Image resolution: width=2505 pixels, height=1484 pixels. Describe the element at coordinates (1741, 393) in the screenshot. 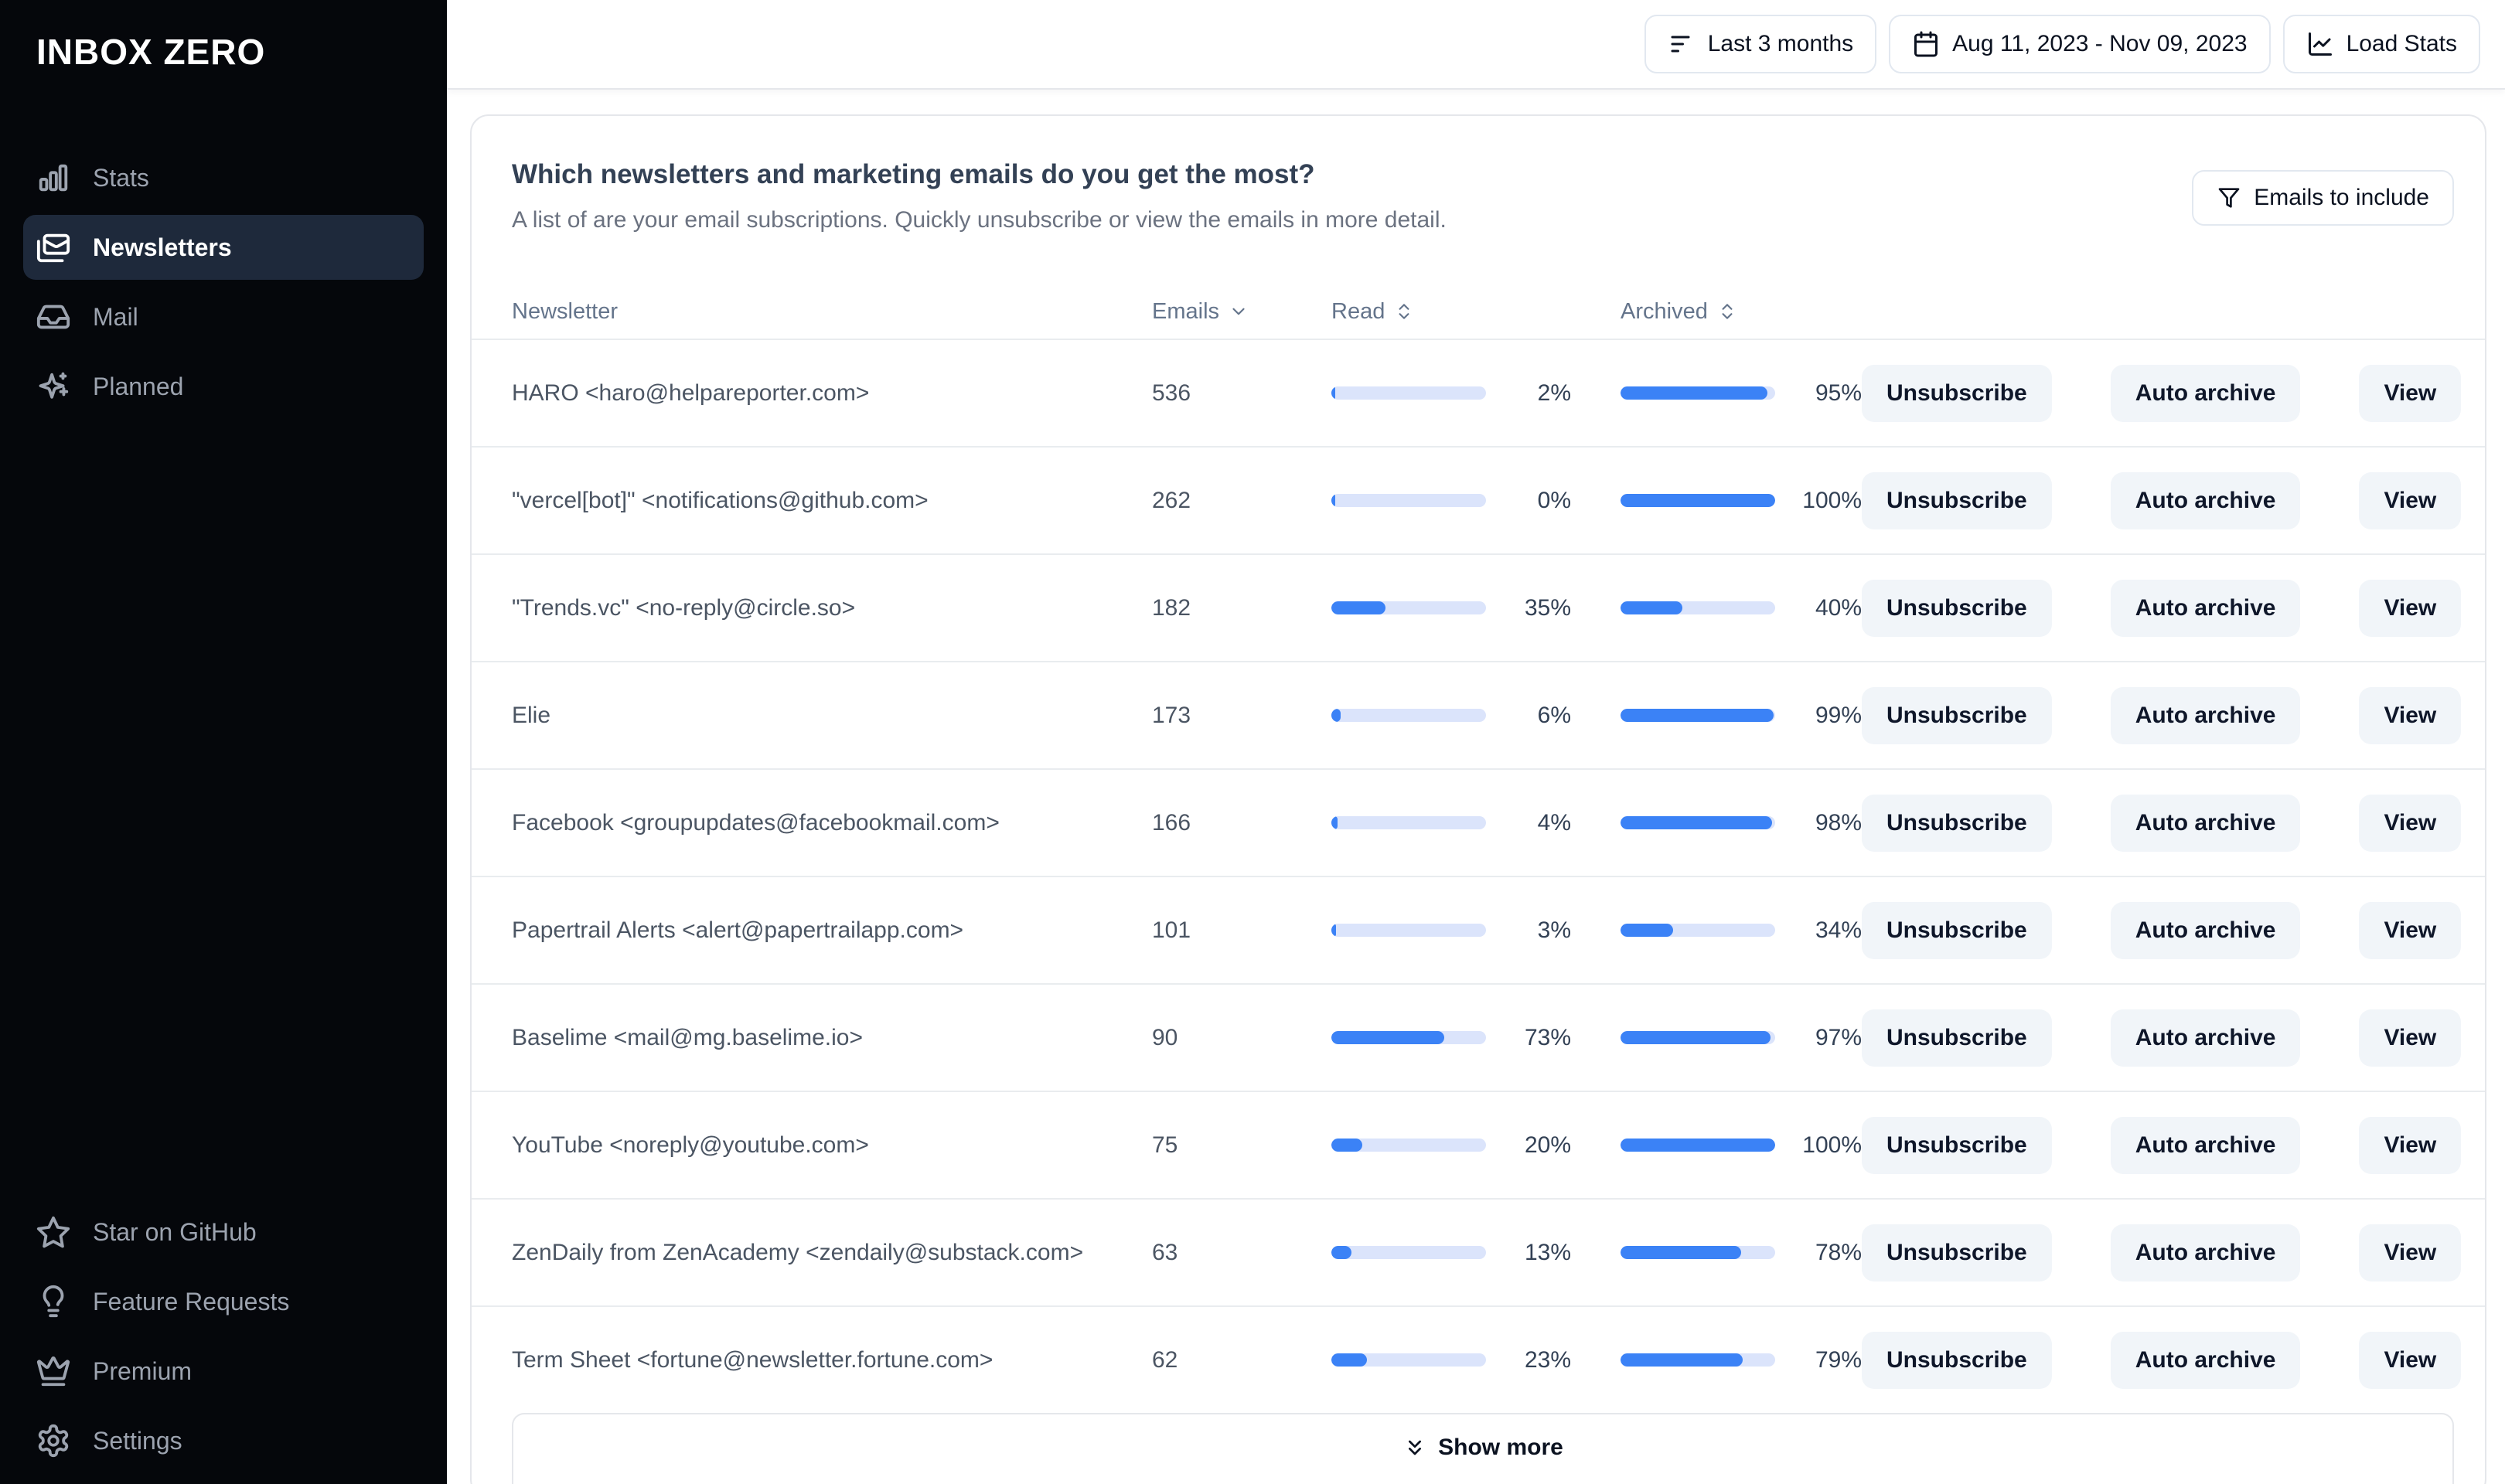

I see `archived-cell: 95%` at that location.